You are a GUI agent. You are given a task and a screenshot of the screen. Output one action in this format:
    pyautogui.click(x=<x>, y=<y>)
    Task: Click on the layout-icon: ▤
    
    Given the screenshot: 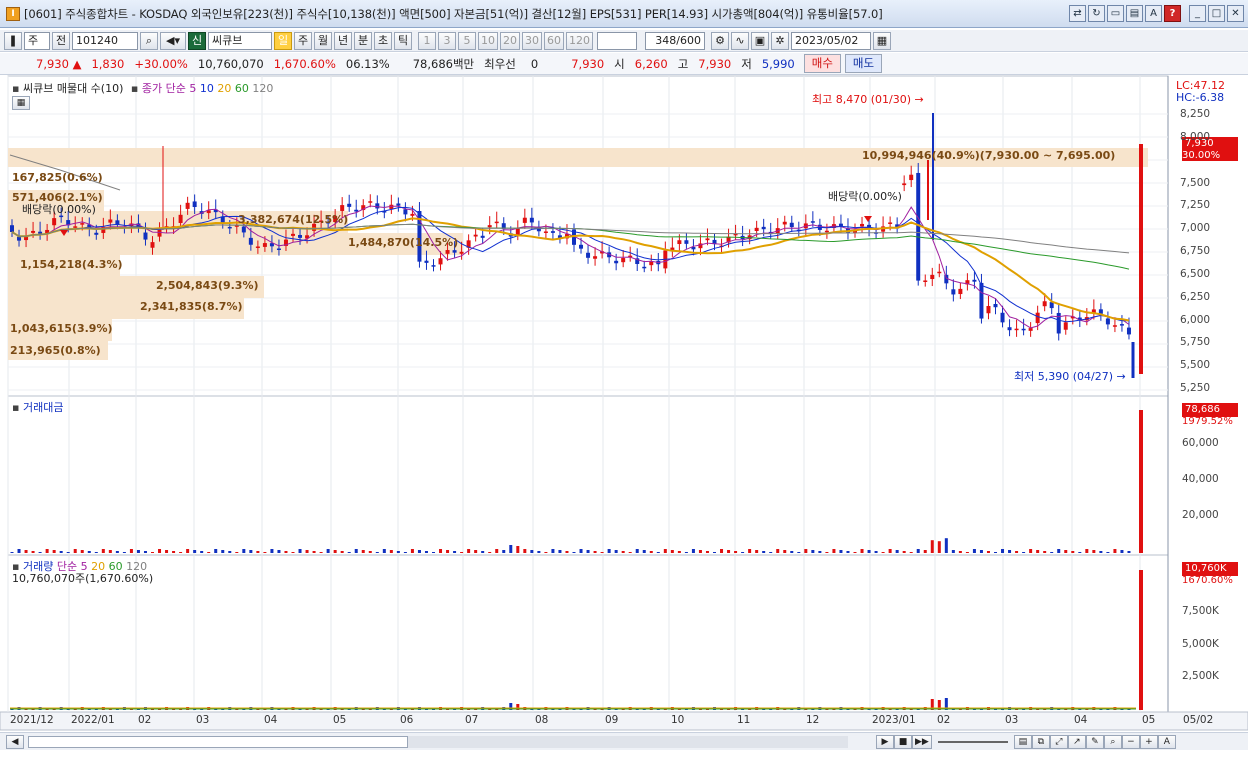 What is the action you would take?
    pyautogui.click(x=1022, y=741)
    